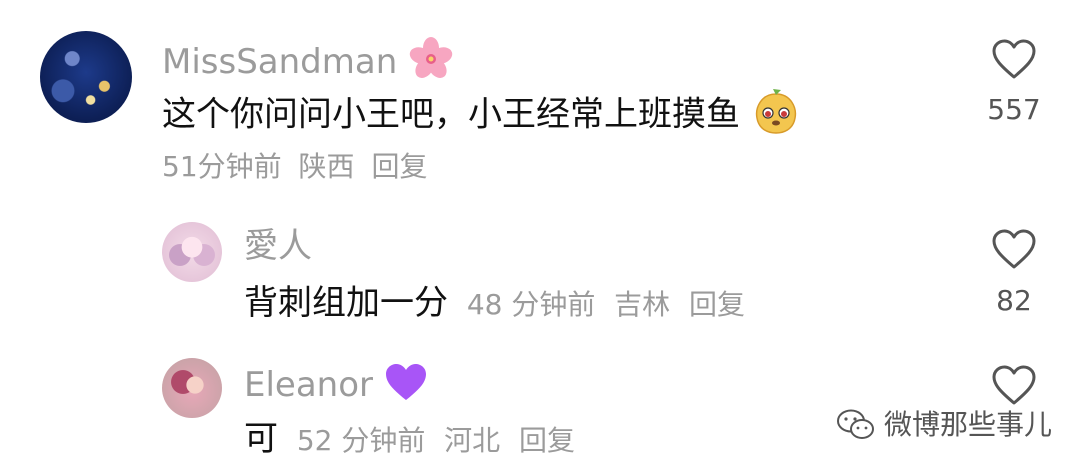  Describe the element at coordinates (856, 427) in the screenshot. I see `wechat-icon` at that location.